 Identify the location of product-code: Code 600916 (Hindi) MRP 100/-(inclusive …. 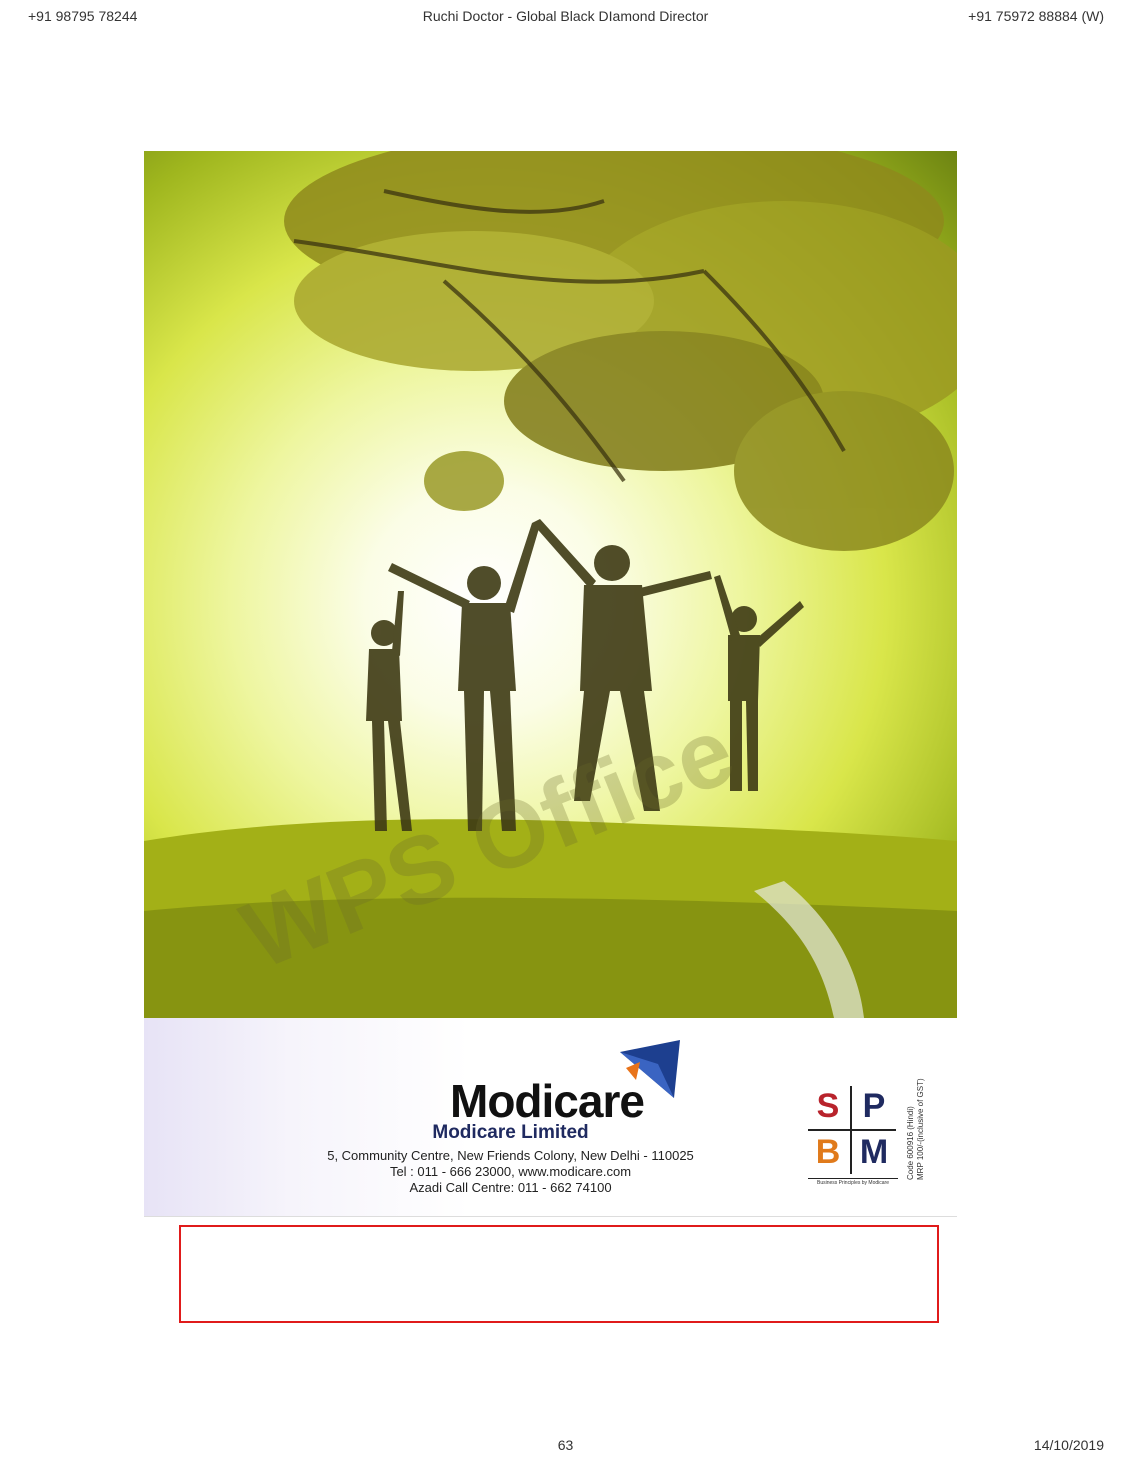
(916, 1100).